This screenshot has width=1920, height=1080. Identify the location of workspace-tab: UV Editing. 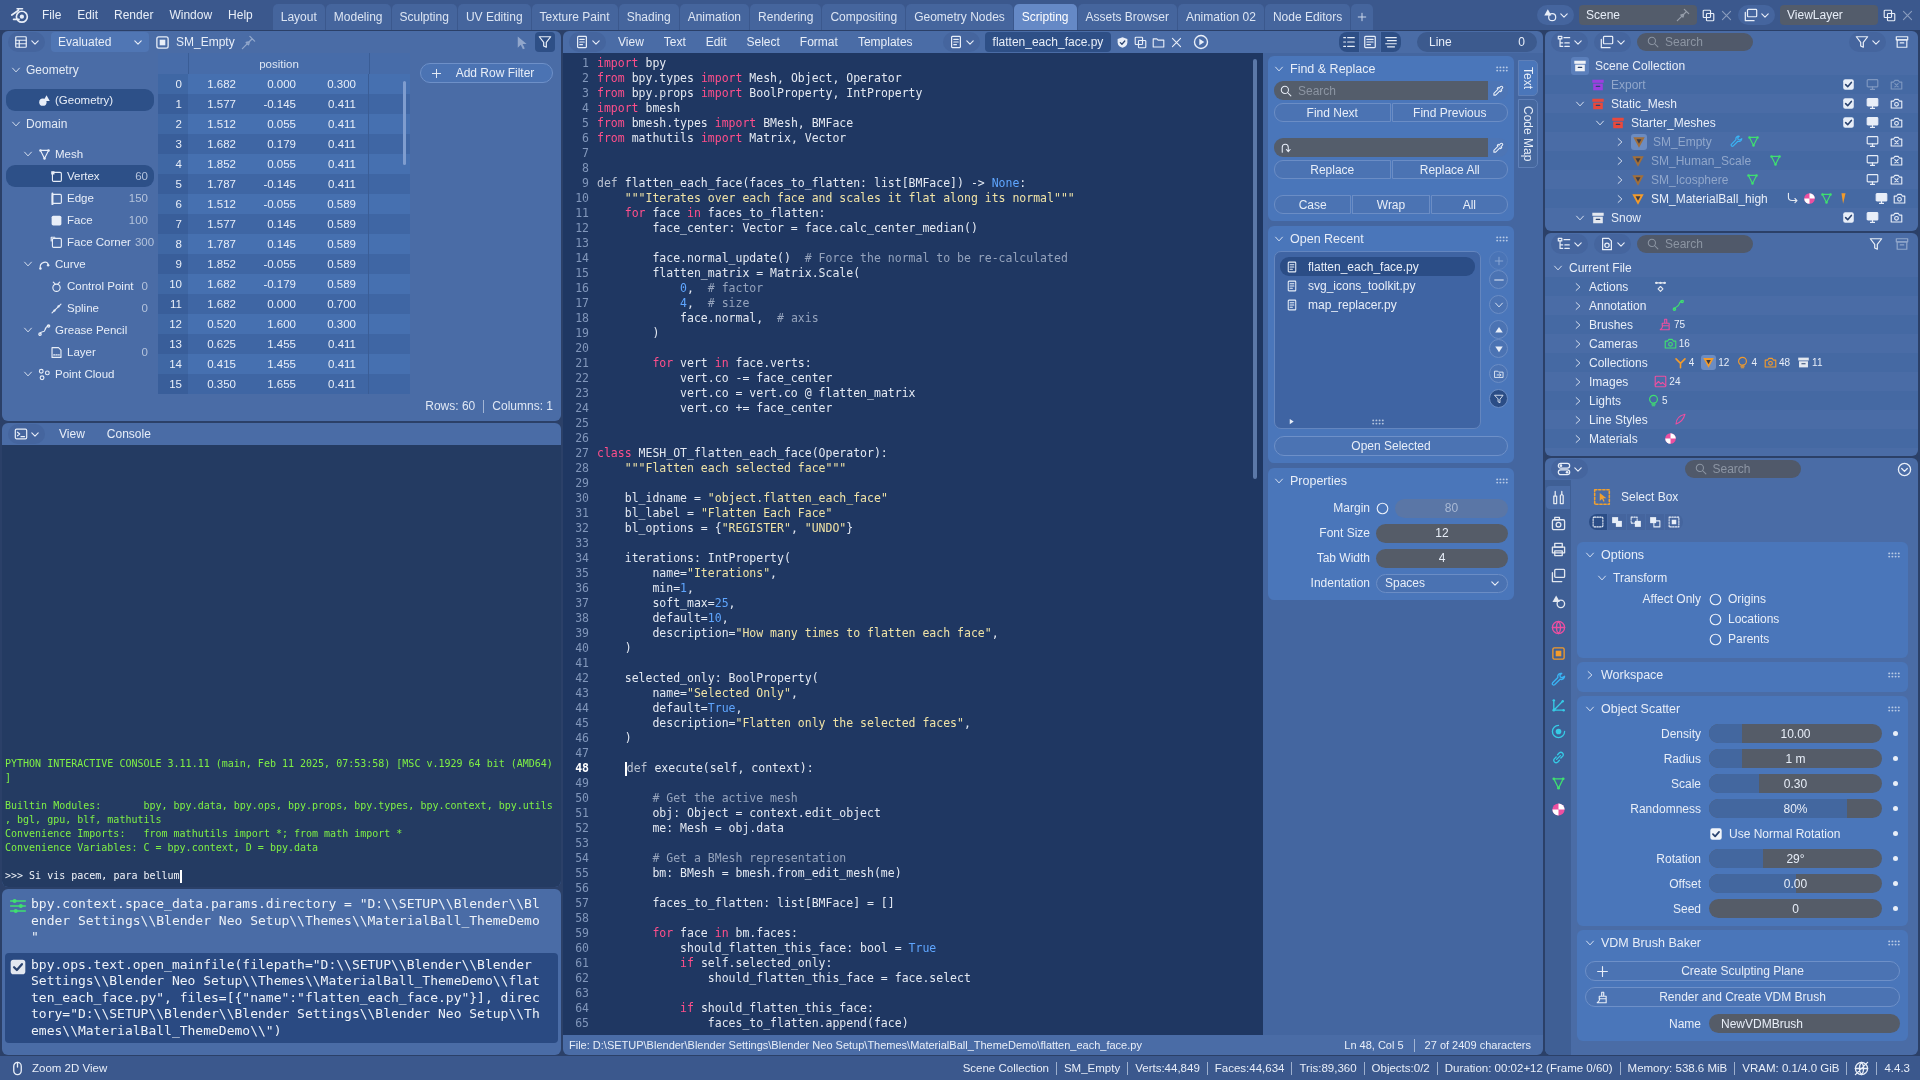
(494, 17).